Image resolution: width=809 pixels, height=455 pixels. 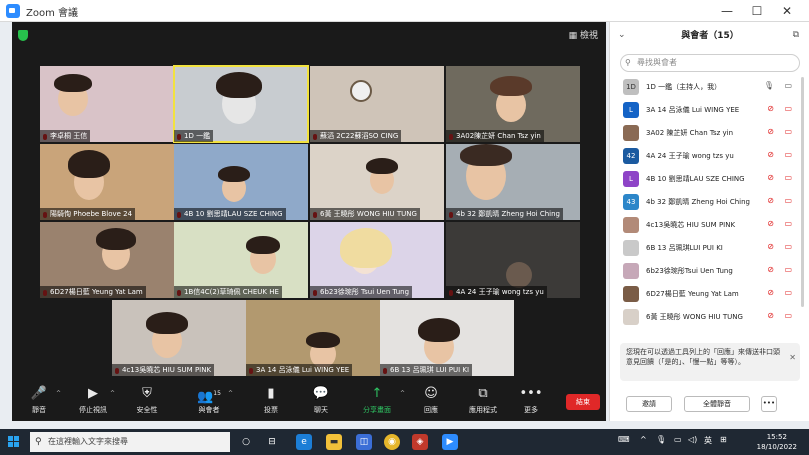 What do you see at coordinates (708, 248) in the screenshot?
I see `participant-row: 6B 13 呂珮琪LUI PUI KI ⊘ ▭` at bounding box center [708, 248].